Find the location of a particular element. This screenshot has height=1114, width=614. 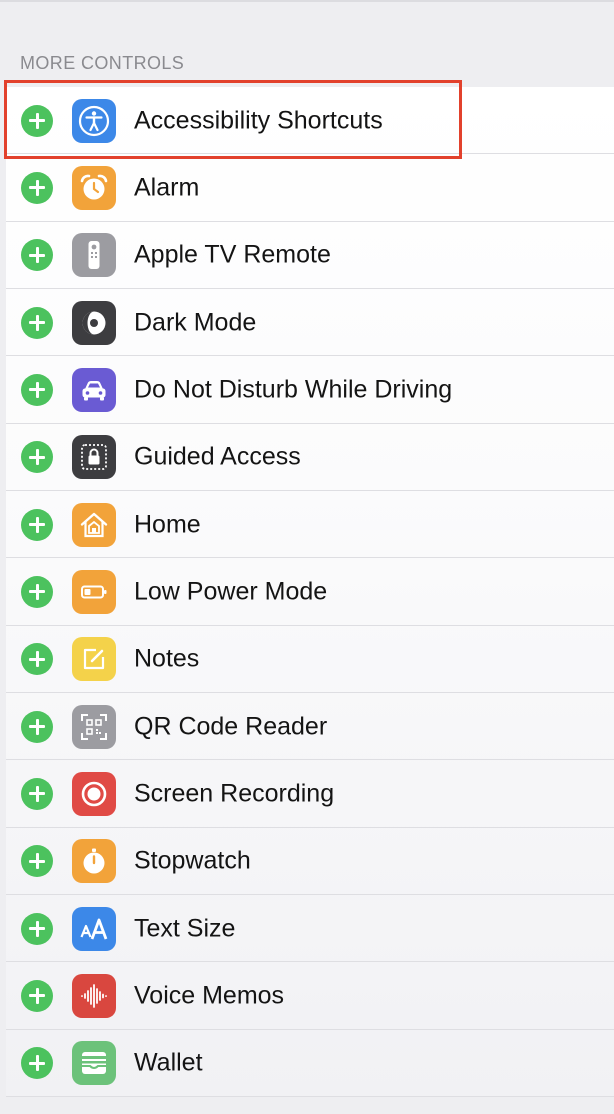

control-label: Guided Access is located at coordinates (217, 456).